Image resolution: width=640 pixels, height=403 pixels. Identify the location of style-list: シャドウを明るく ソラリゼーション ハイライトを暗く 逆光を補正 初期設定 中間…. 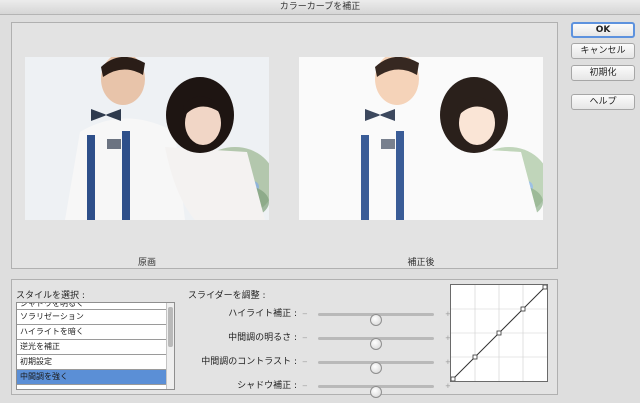
(95, 346).